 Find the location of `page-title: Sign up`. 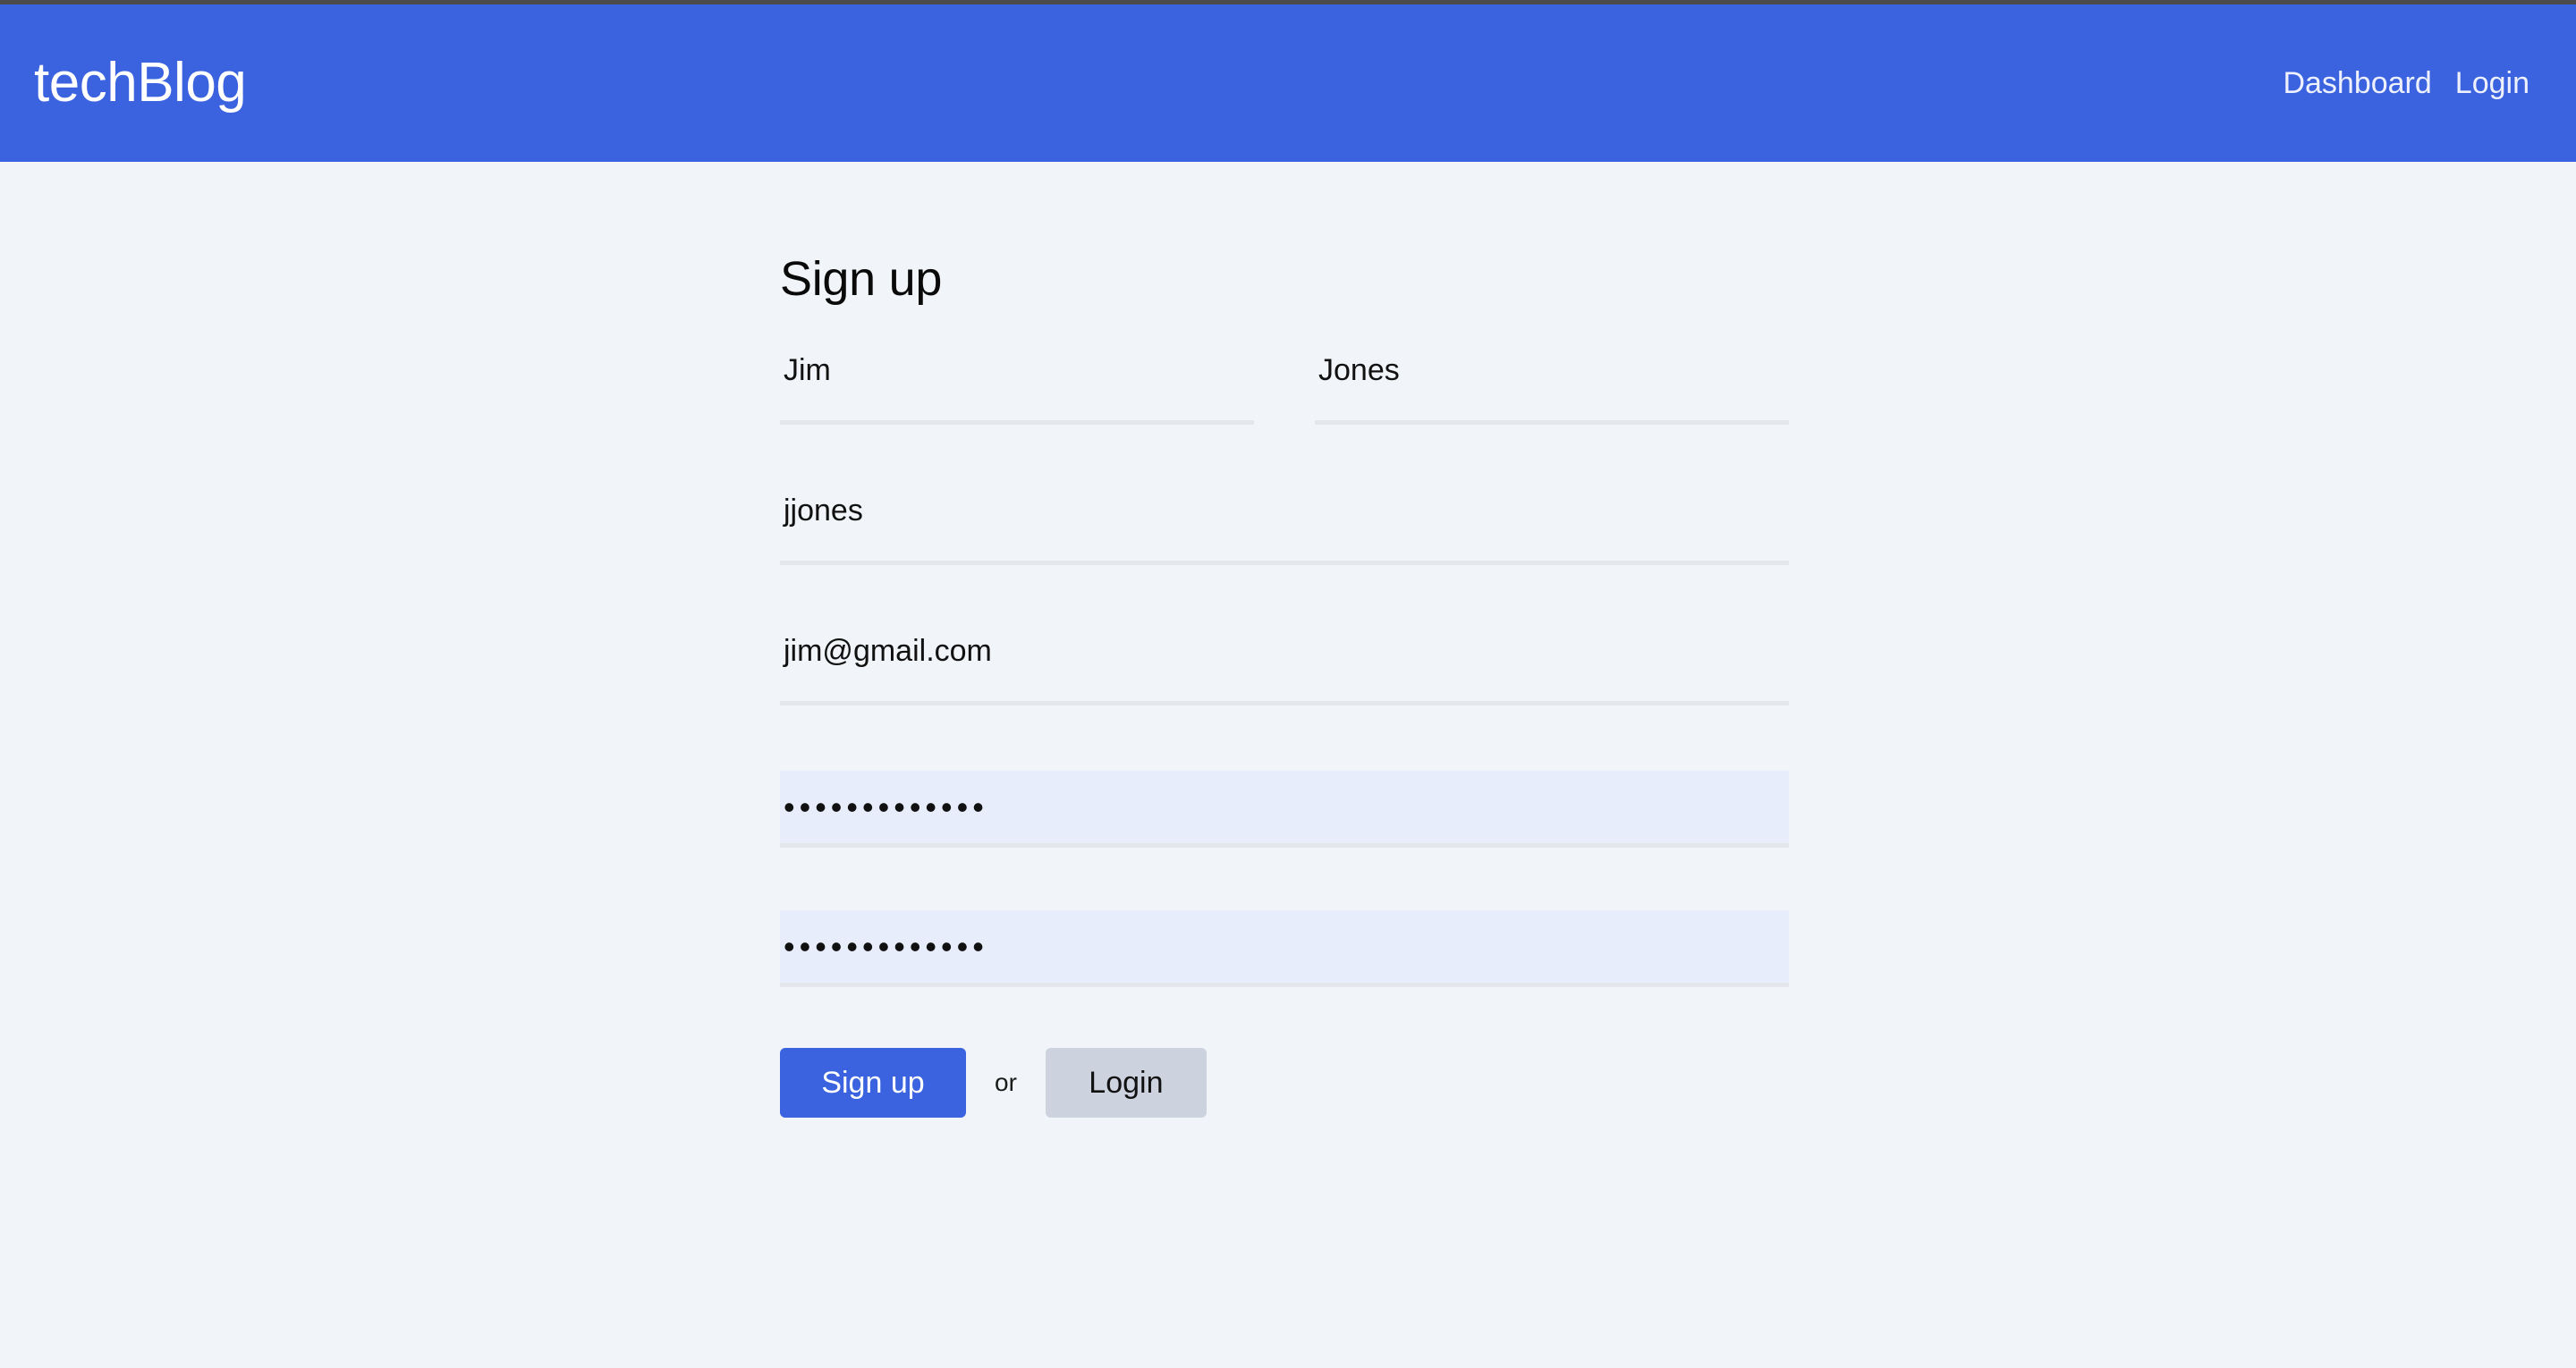

page-title: Sign up is located at coordinates (861, 279).